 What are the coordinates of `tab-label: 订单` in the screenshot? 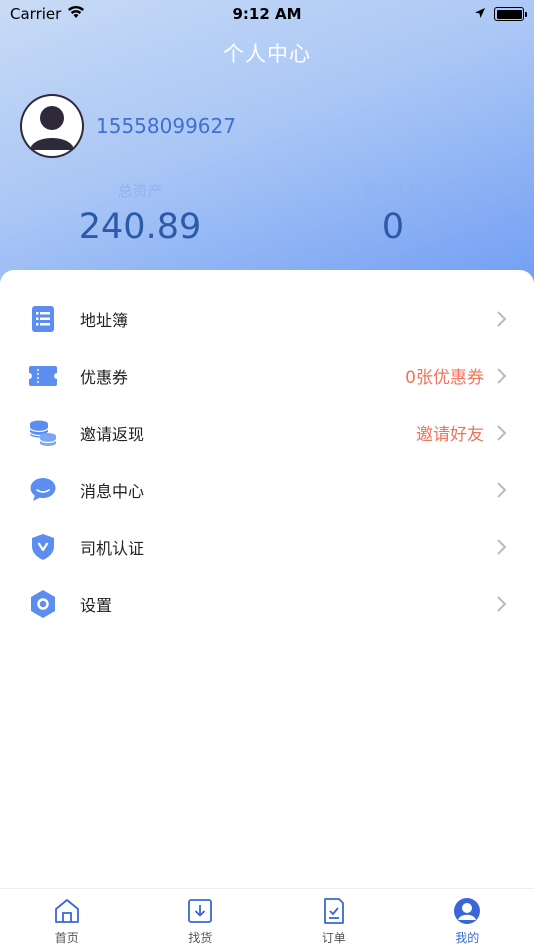 It's located at (333, 938).